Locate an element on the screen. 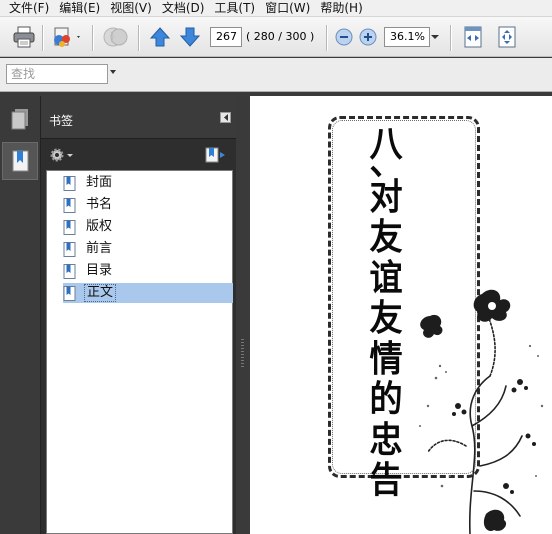  printer-icon is located at coordinates (24, 37).